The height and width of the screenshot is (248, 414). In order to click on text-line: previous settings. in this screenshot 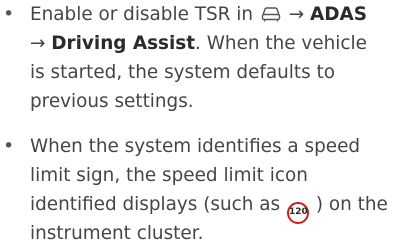, I will do `click(112, 101)`.